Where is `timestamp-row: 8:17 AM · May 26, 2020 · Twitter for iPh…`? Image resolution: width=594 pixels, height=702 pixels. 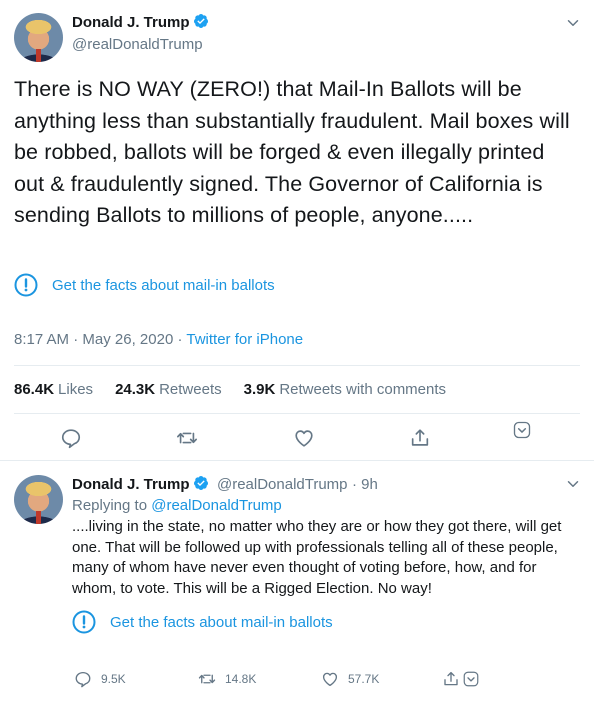
timestamp-row: 8:17 AM · May 26, 2020 · Twitter for iPh… is located at coordinates (158, 339).